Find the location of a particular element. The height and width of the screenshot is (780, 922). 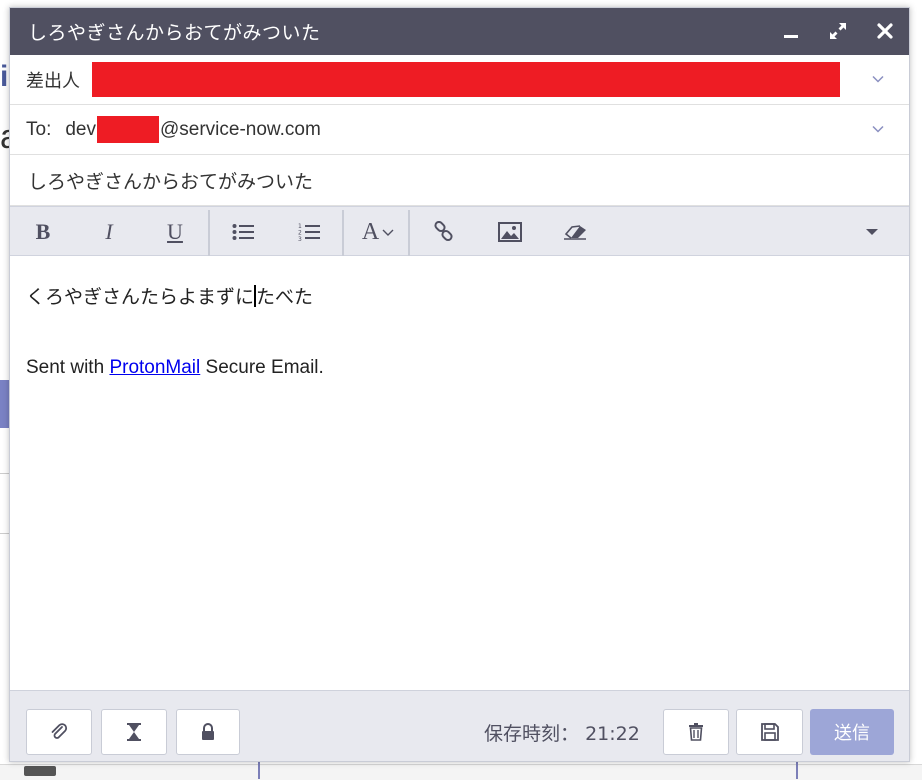

close-icon is located at coordinates (885, 31).